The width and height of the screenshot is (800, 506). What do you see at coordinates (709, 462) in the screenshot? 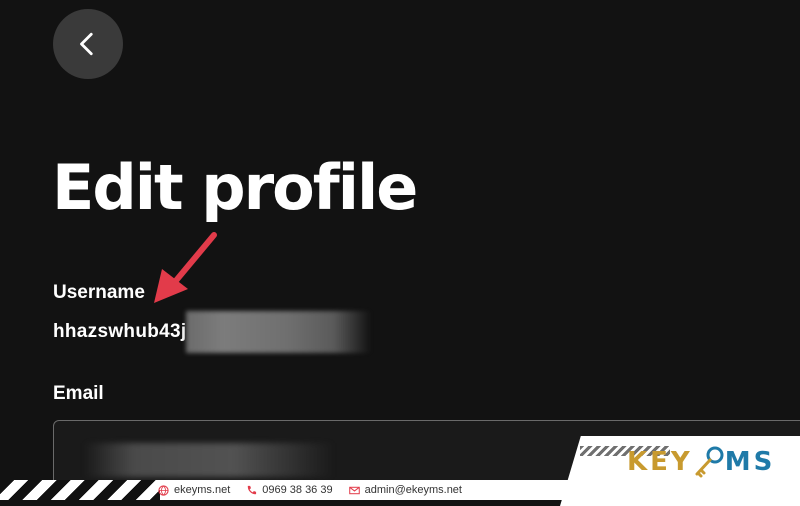
I see `key-icon` at bounding box center [709, 462].